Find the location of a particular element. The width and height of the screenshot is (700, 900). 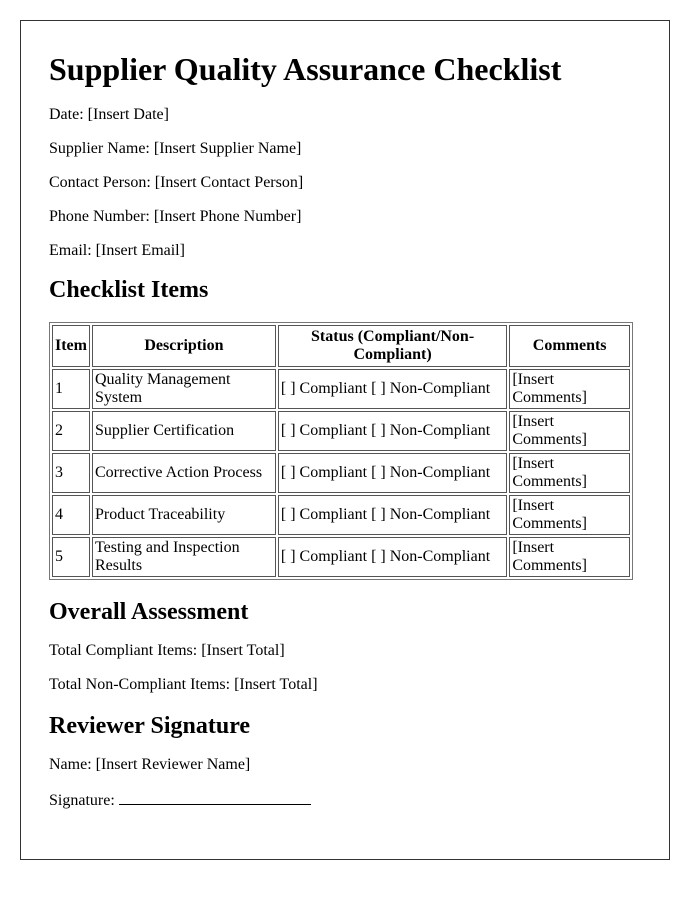

item-description: Quality Management System is located at coordinates (183, 389).